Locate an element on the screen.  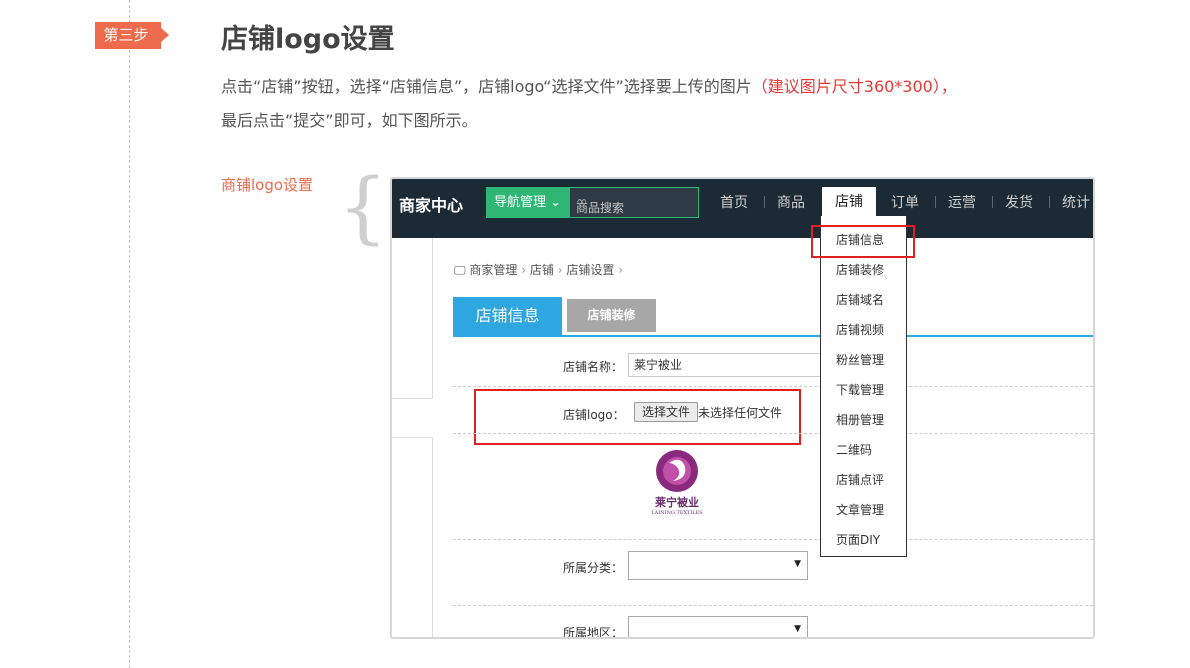
menu-stats: 统计 is located at coordinates (1076, 202).